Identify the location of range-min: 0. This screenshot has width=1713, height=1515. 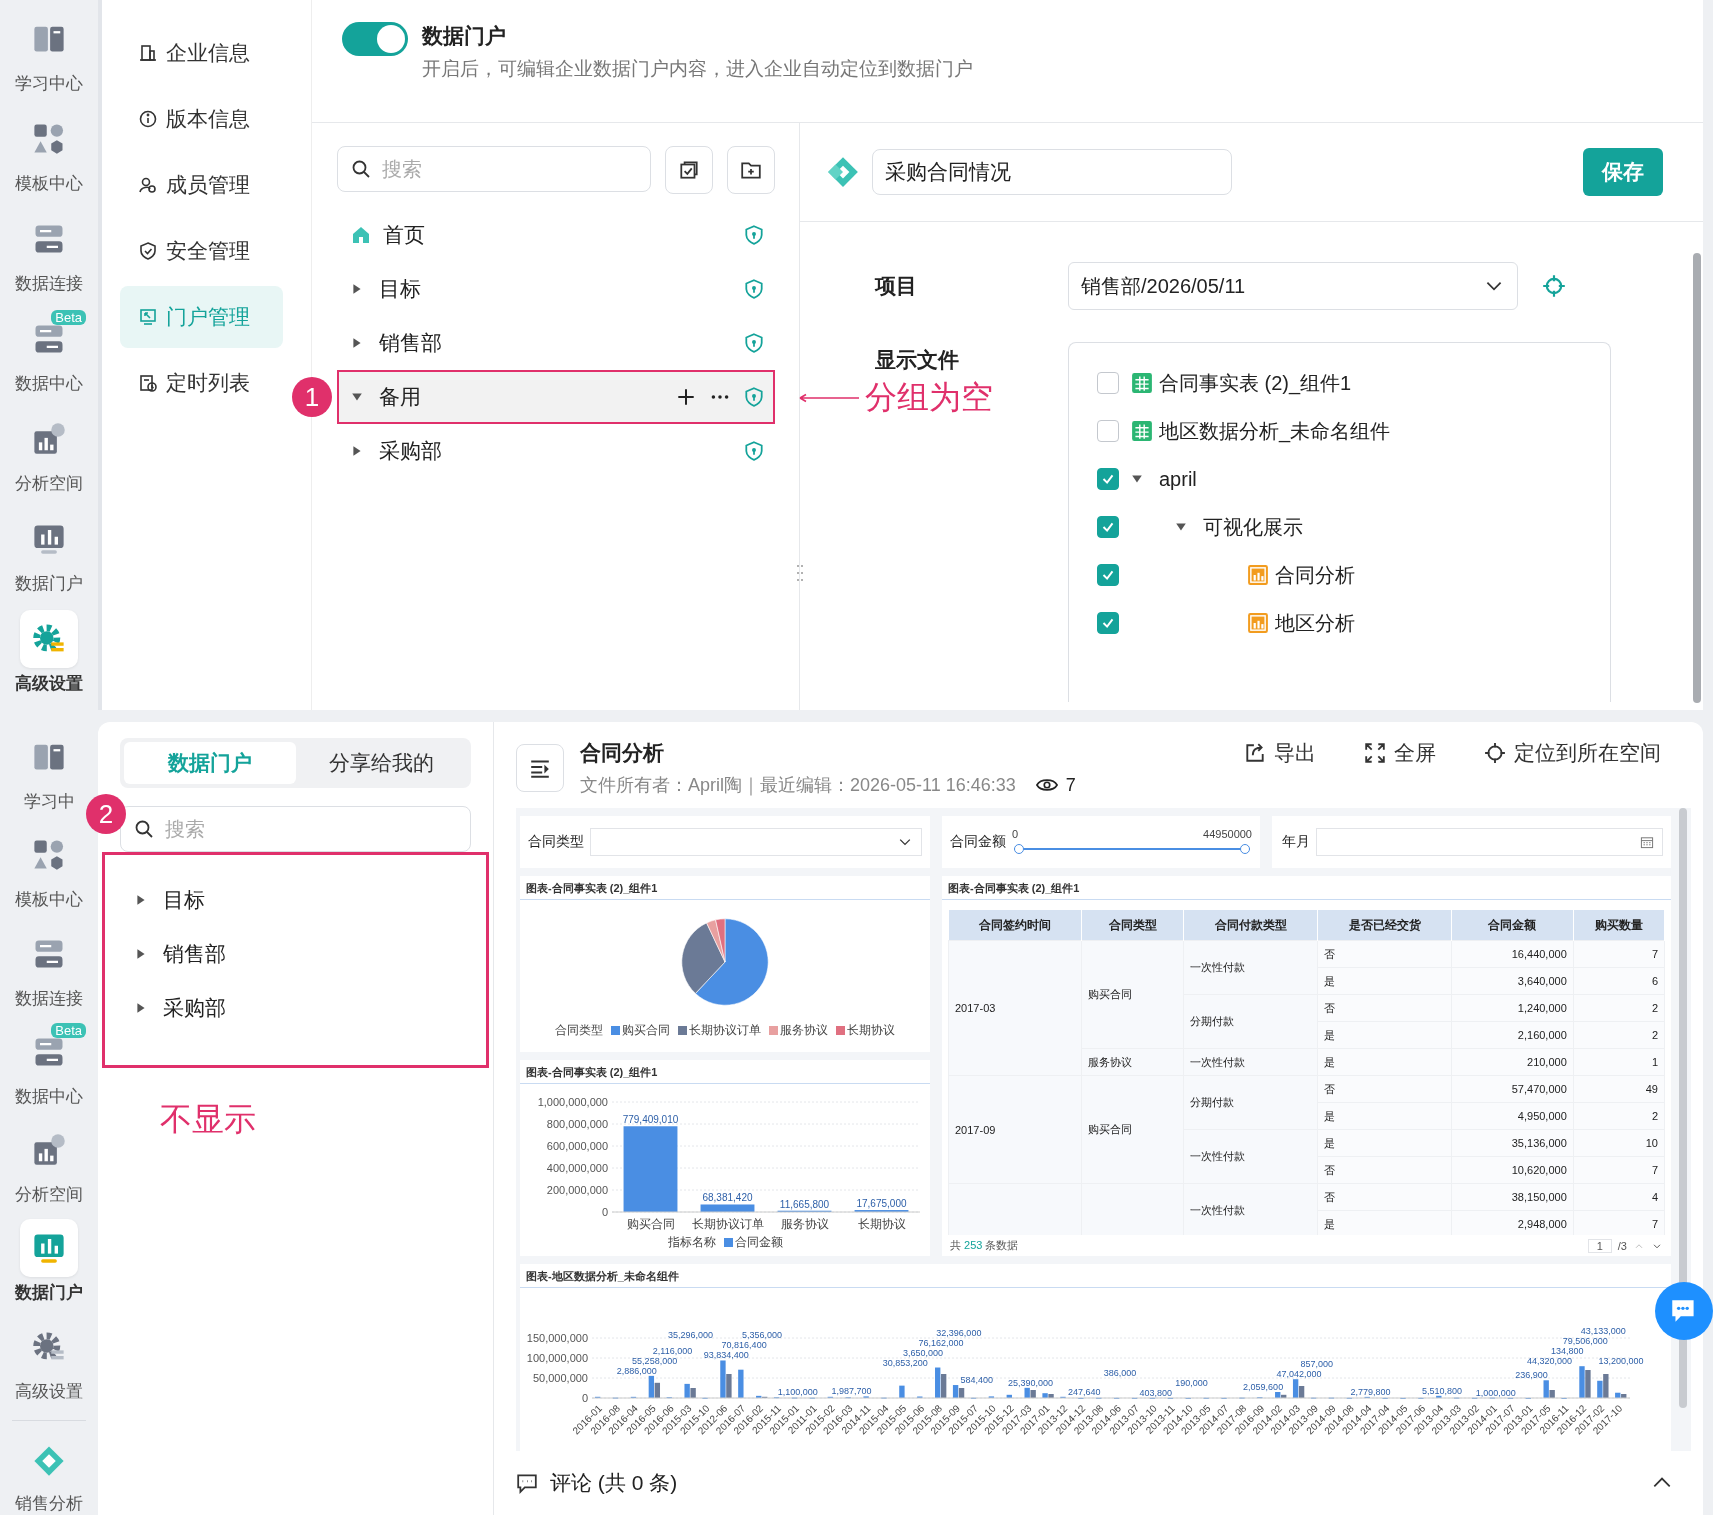
(1015, 834).